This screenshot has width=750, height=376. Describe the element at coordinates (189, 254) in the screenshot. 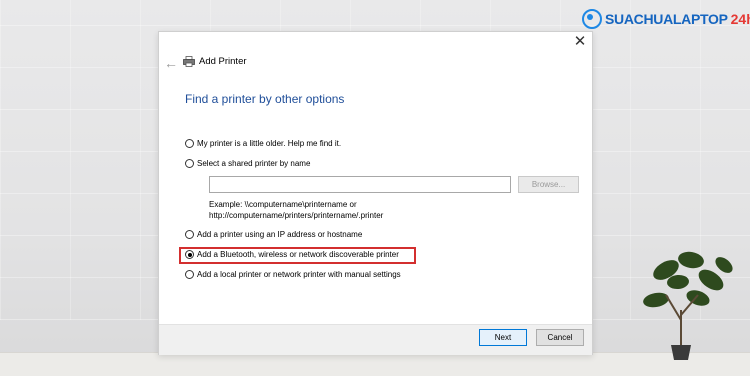

I see `radio-button-checked` at that location.